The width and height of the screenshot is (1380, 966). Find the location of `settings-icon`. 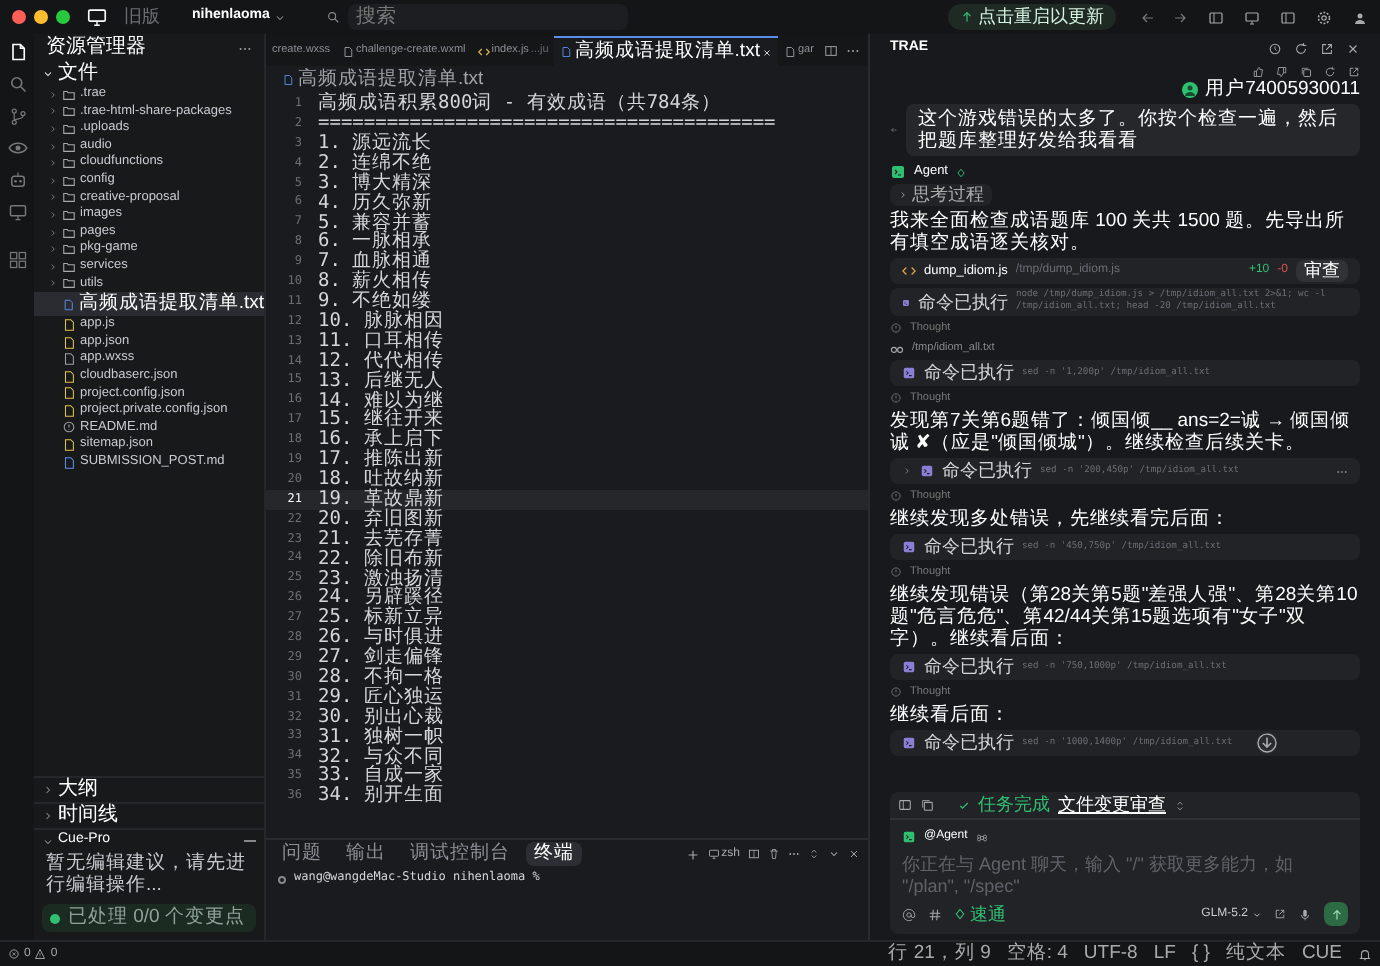

settings-icon is located at coordinates (1324, 17).